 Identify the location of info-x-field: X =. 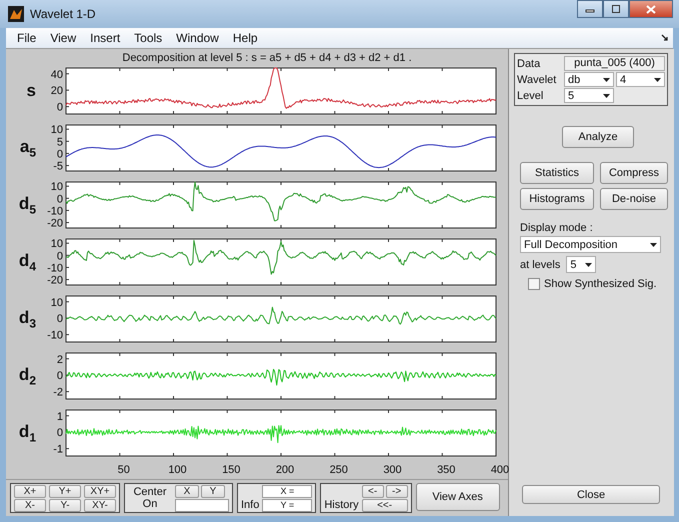
(287, 491).